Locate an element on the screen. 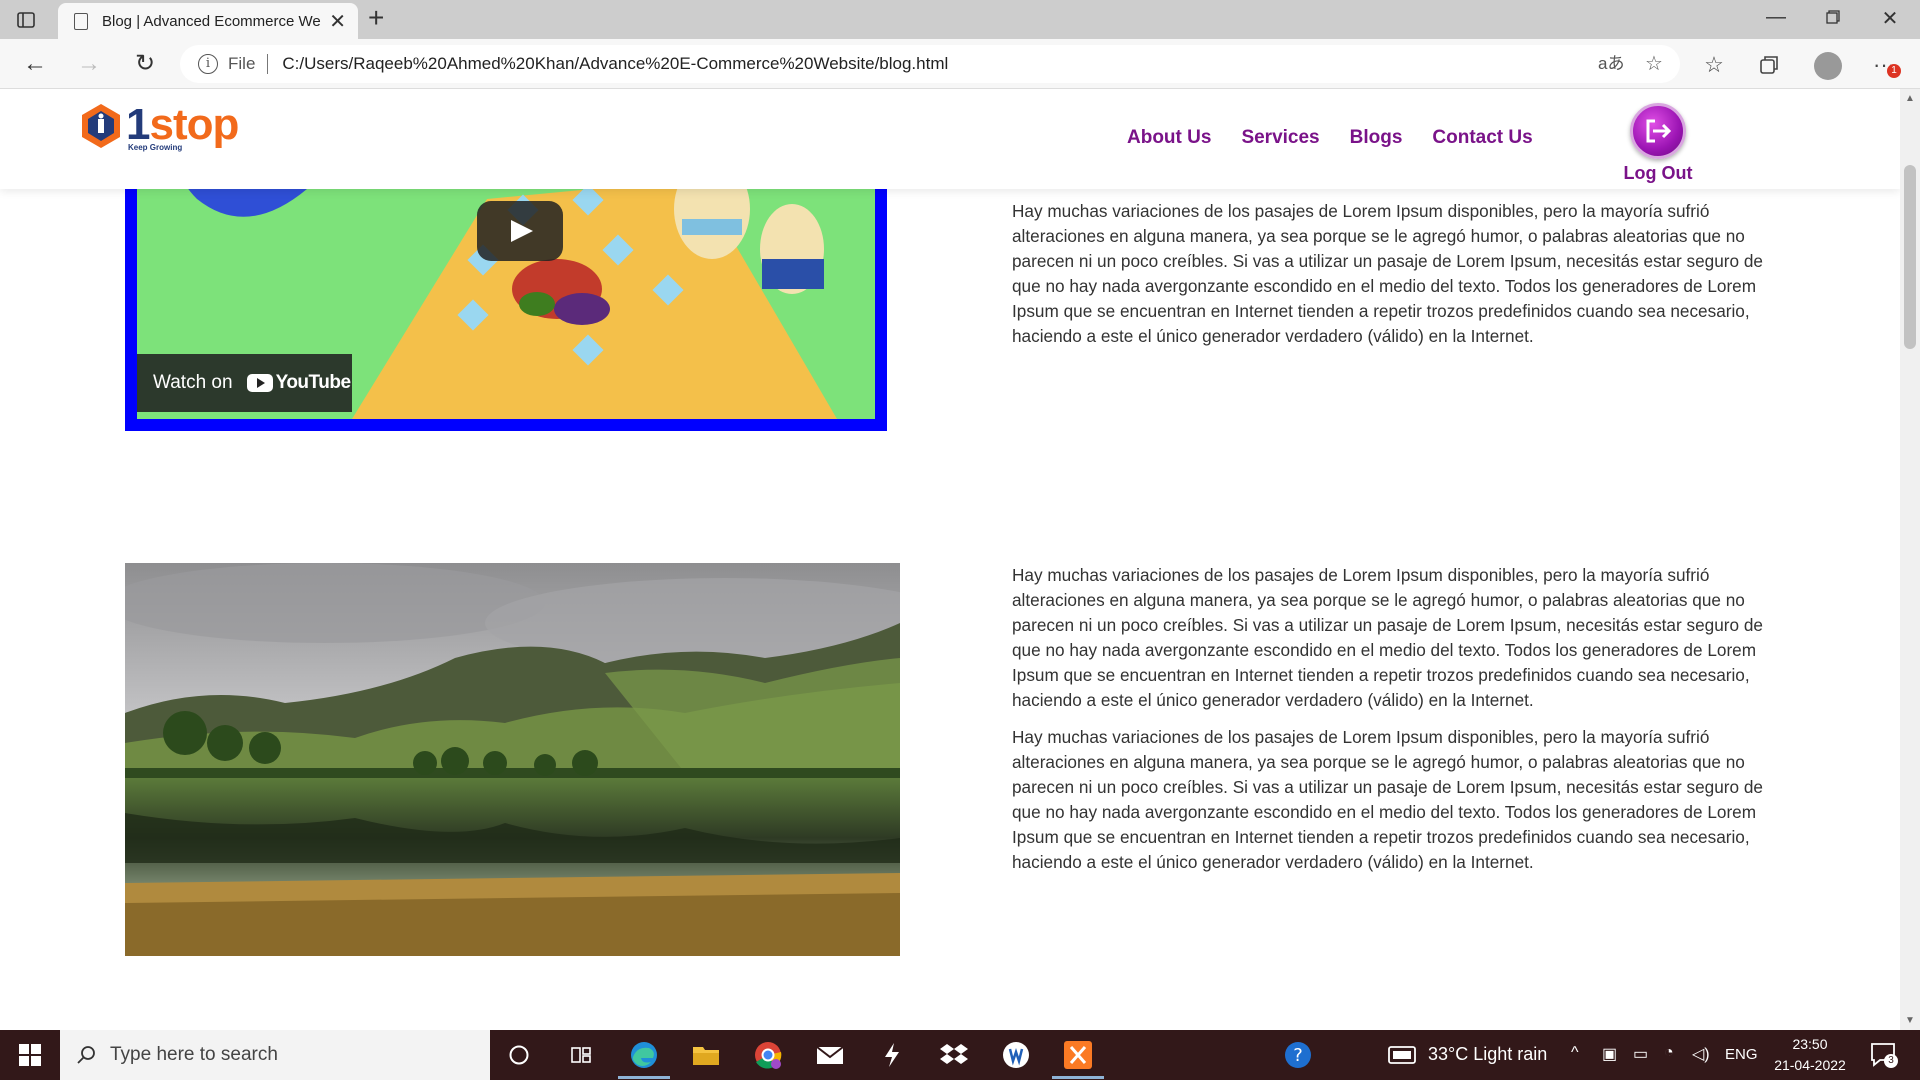 The height and width of the screenshot is (1080, 1920). close-window-icon: ✕ is located at coordinates (1890, 18).